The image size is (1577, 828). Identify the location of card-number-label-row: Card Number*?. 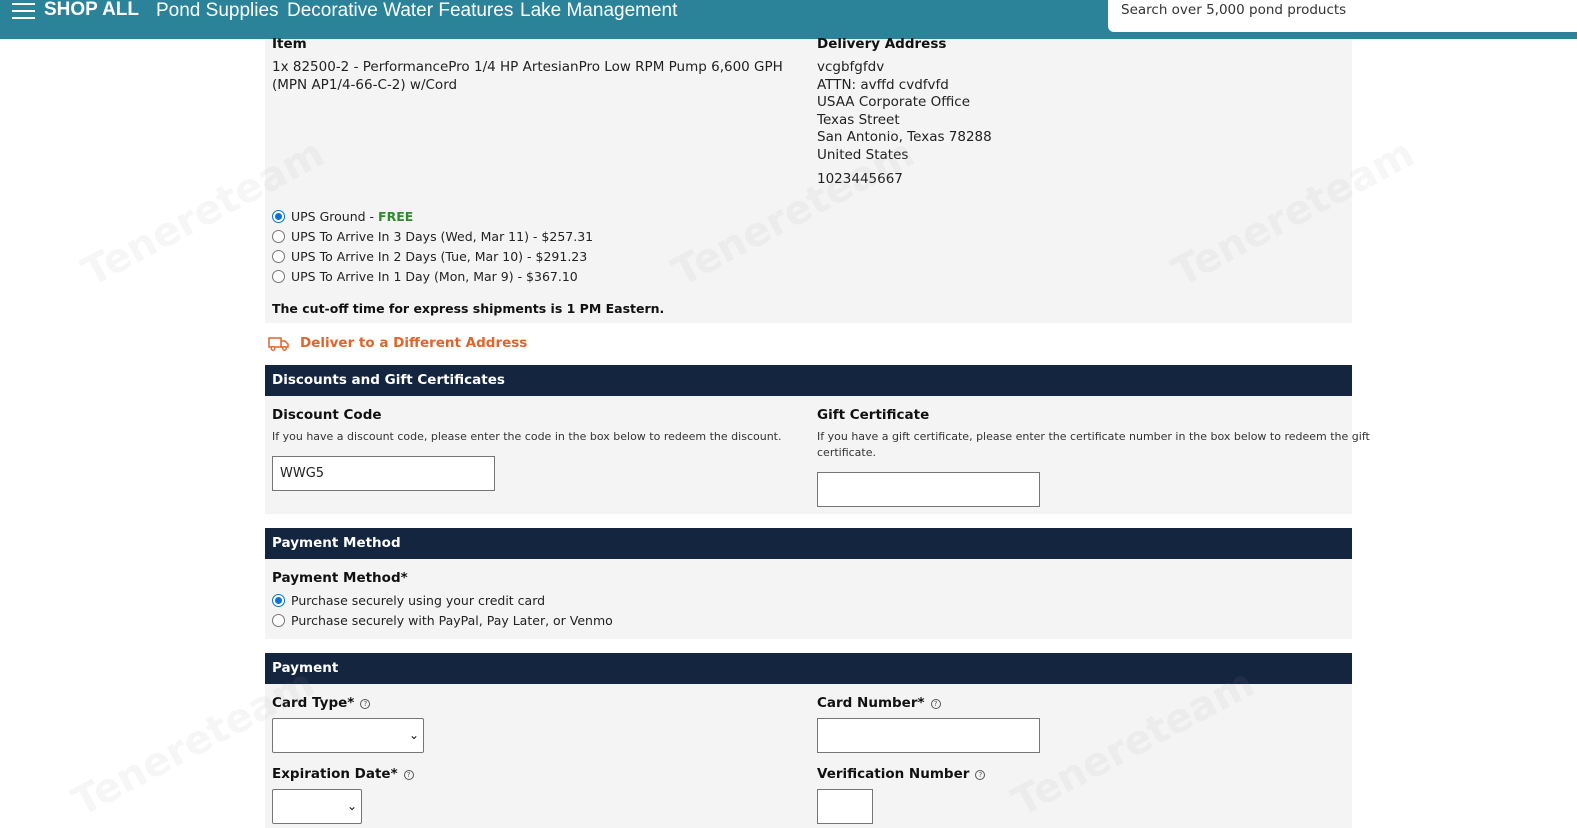
(879, 703).